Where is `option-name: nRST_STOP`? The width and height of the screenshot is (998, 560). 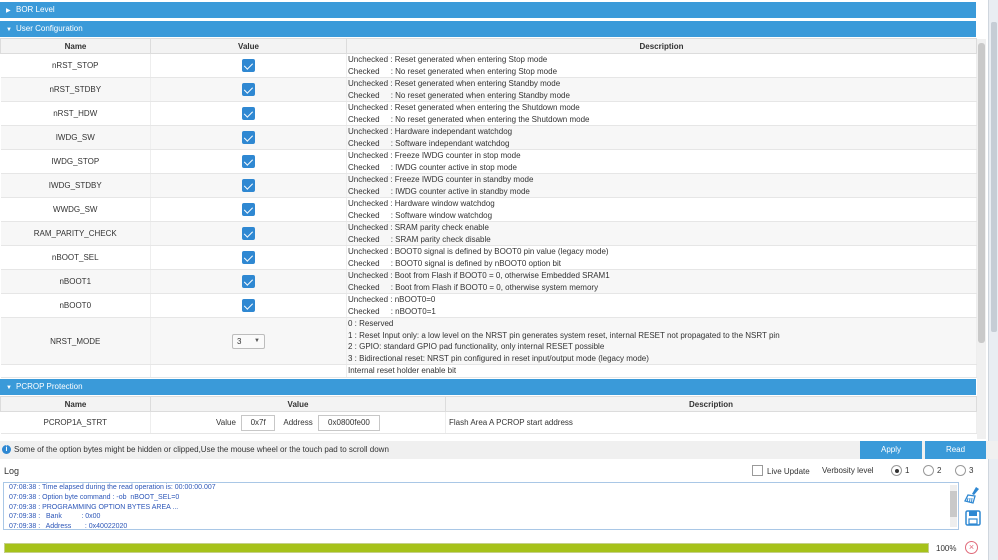 option-name: nRST_STOP is located at coordinates (75, 65).